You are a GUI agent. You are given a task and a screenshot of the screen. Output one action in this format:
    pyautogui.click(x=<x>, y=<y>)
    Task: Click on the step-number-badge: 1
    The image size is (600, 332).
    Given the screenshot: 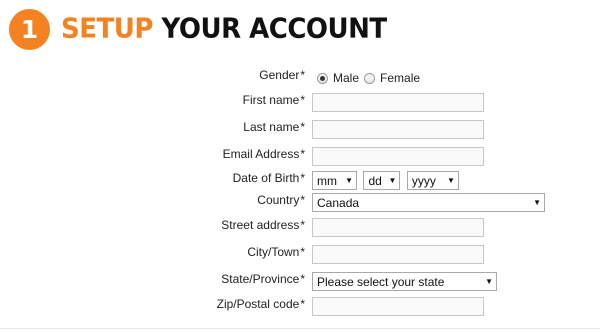 What is the action you would take?
    pyautogui.click(x=29, y=29)
    